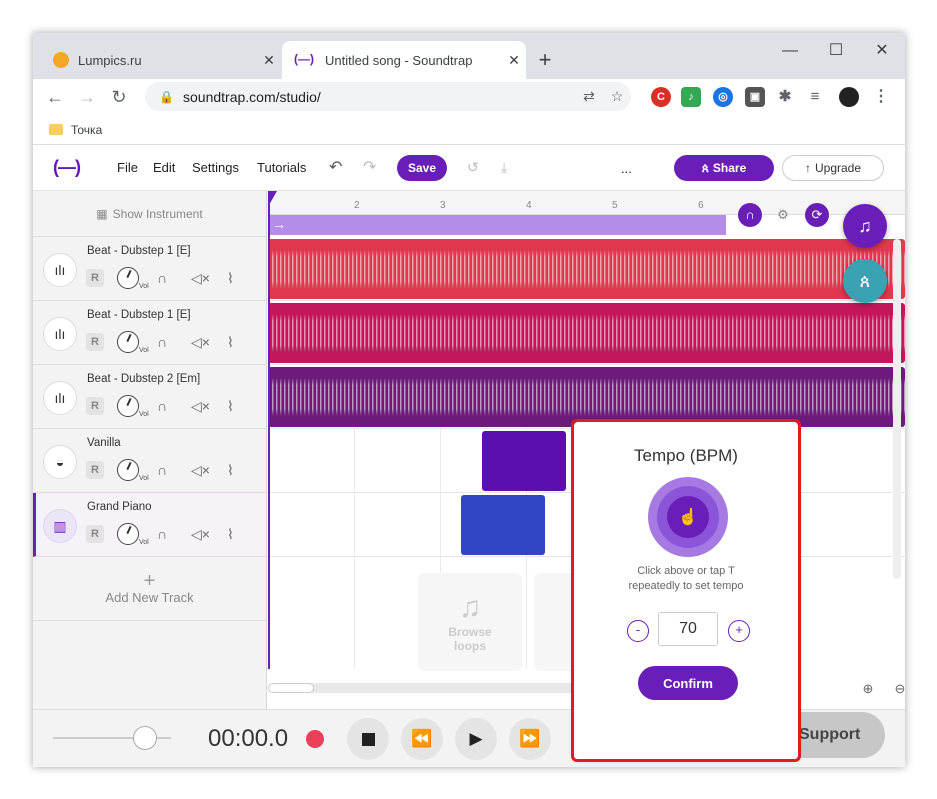 The width and height of the screenshot is (937, 799). Describe the element at coordinates (785, 97) in the screenshot. I see `puzzle-icon: ✱` at that location.